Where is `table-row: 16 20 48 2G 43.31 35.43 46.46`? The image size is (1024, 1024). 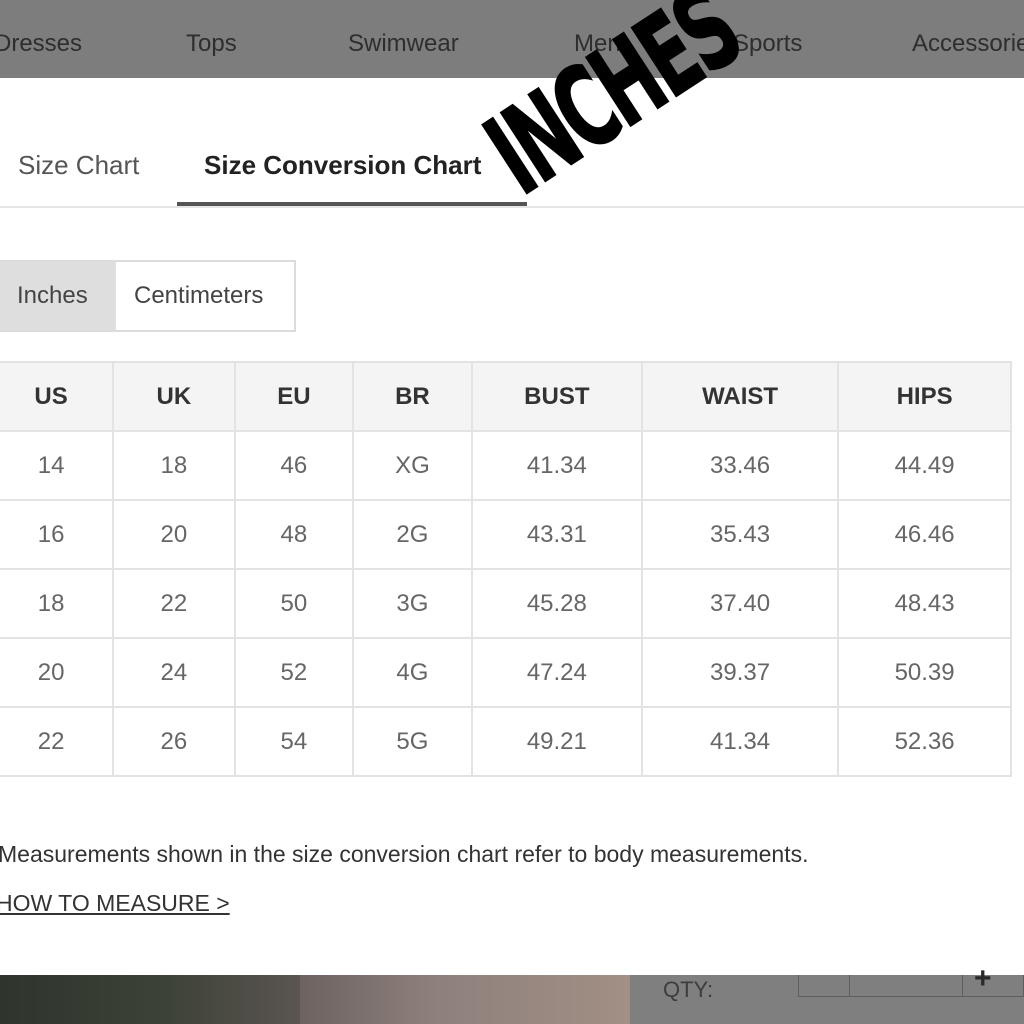
table-row: 16 20 48 2G 43.31 35.43 46.46 is located at coordinates (506, 534).